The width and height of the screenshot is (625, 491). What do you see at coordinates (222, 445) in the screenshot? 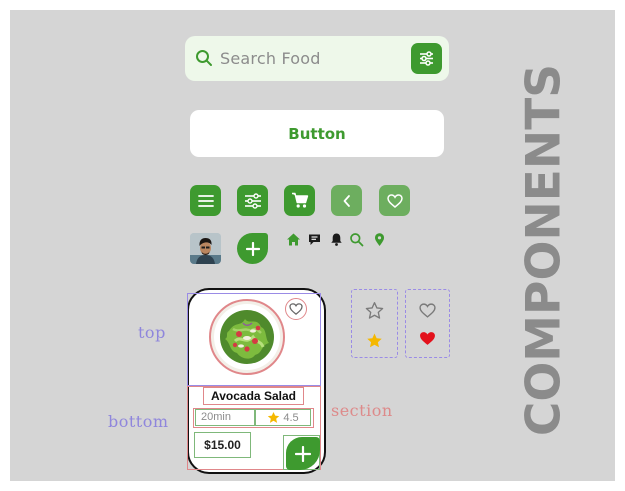
I see `card-price: $15.00` at bounding box center [222, 445].